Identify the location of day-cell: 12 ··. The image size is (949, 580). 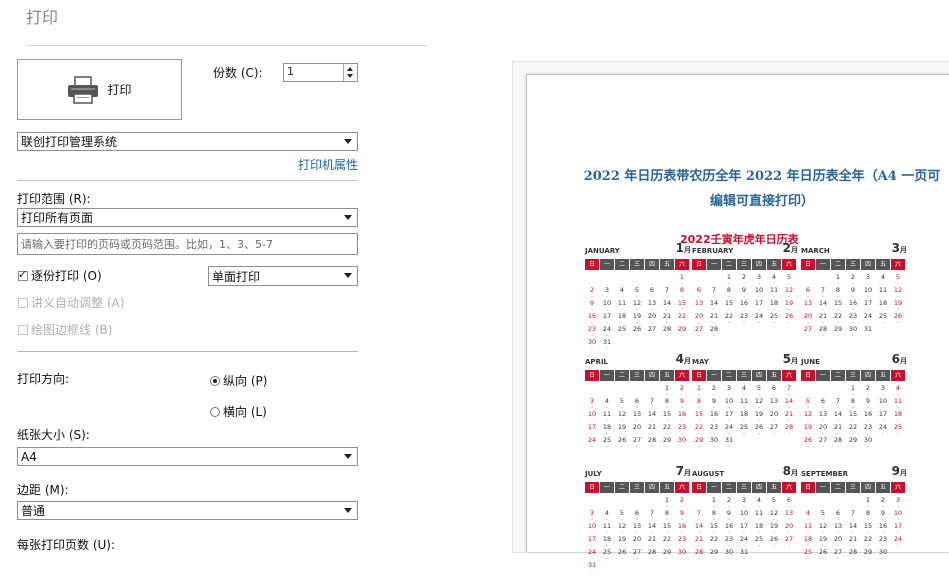
(759, 404).